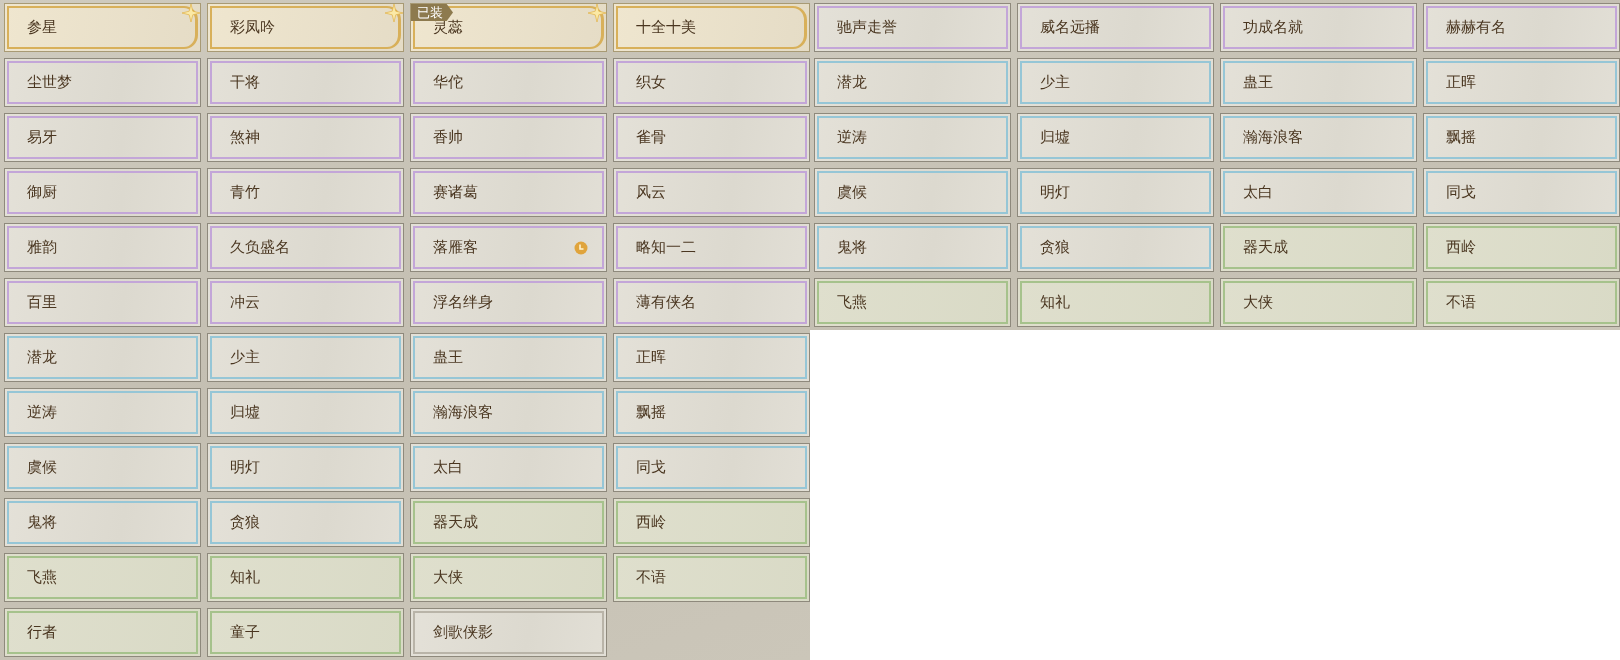  Describe the element at coordinates (508, 82) in the screenshot. I see `title-tile: 华佗` at that location.